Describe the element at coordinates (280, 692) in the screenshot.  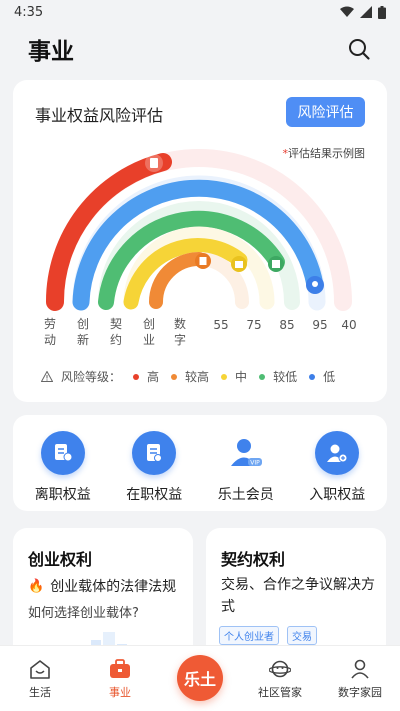
I see `tab-label: 社区管家` at that location.